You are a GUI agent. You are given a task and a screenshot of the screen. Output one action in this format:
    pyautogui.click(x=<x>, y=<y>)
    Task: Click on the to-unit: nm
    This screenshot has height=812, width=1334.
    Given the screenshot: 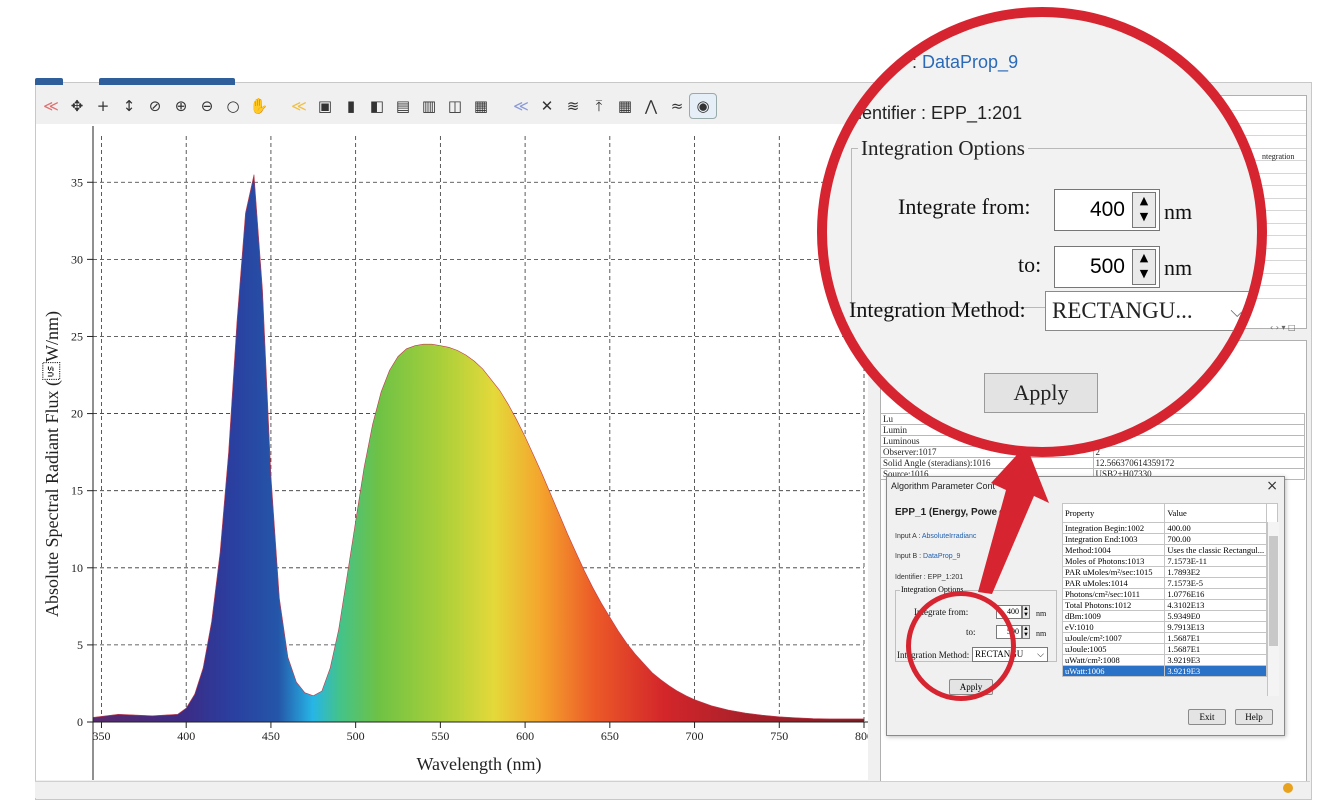 What is the action you would take?
    pyautogui.click(x=1041, y=633)
    